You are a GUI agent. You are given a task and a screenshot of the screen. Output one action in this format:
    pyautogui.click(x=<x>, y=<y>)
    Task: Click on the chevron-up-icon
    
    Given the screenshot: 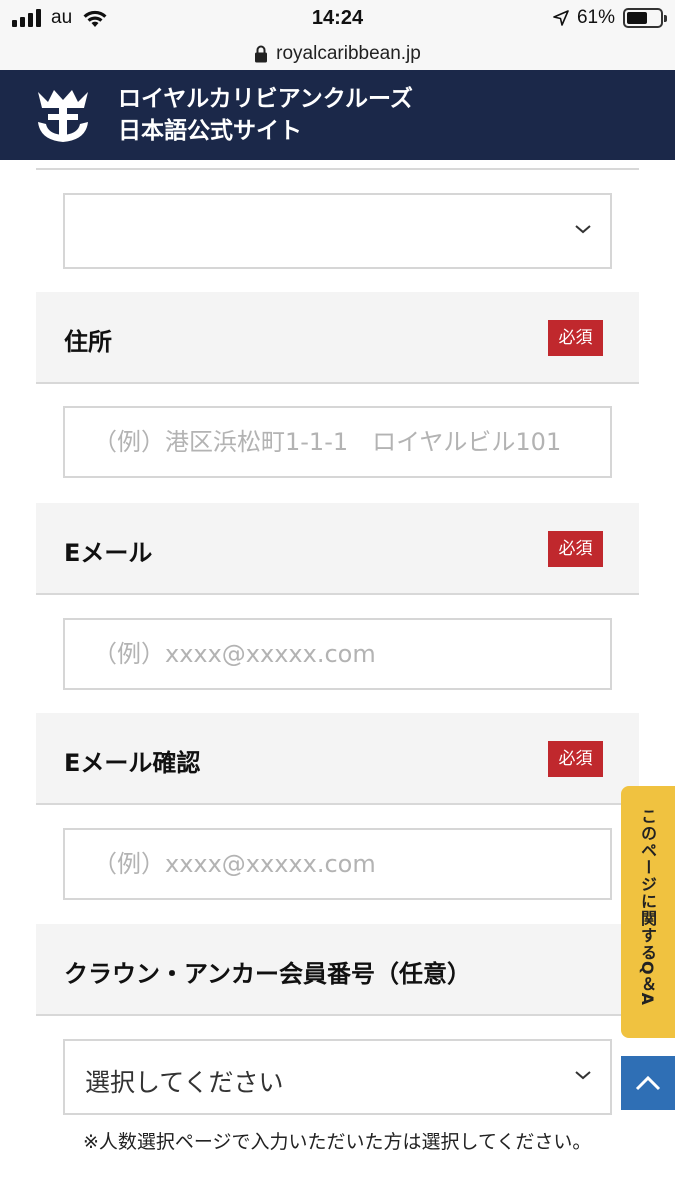 What is the action you would take?
    pyautogui.click(x=648, y=1083)
    